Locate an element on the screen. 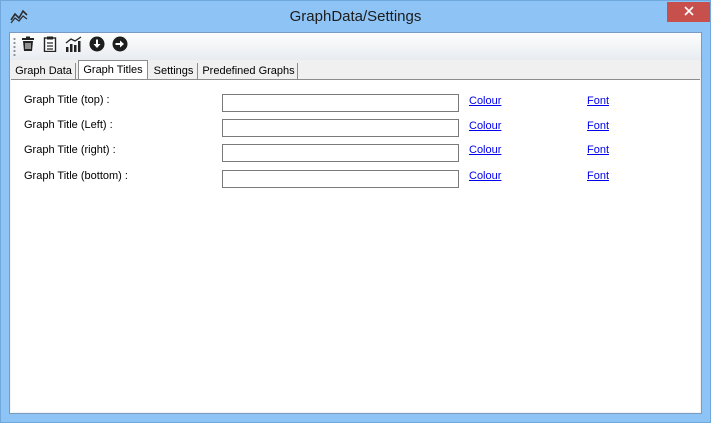  bar-chart-icon is located at coordinates (74, 46).